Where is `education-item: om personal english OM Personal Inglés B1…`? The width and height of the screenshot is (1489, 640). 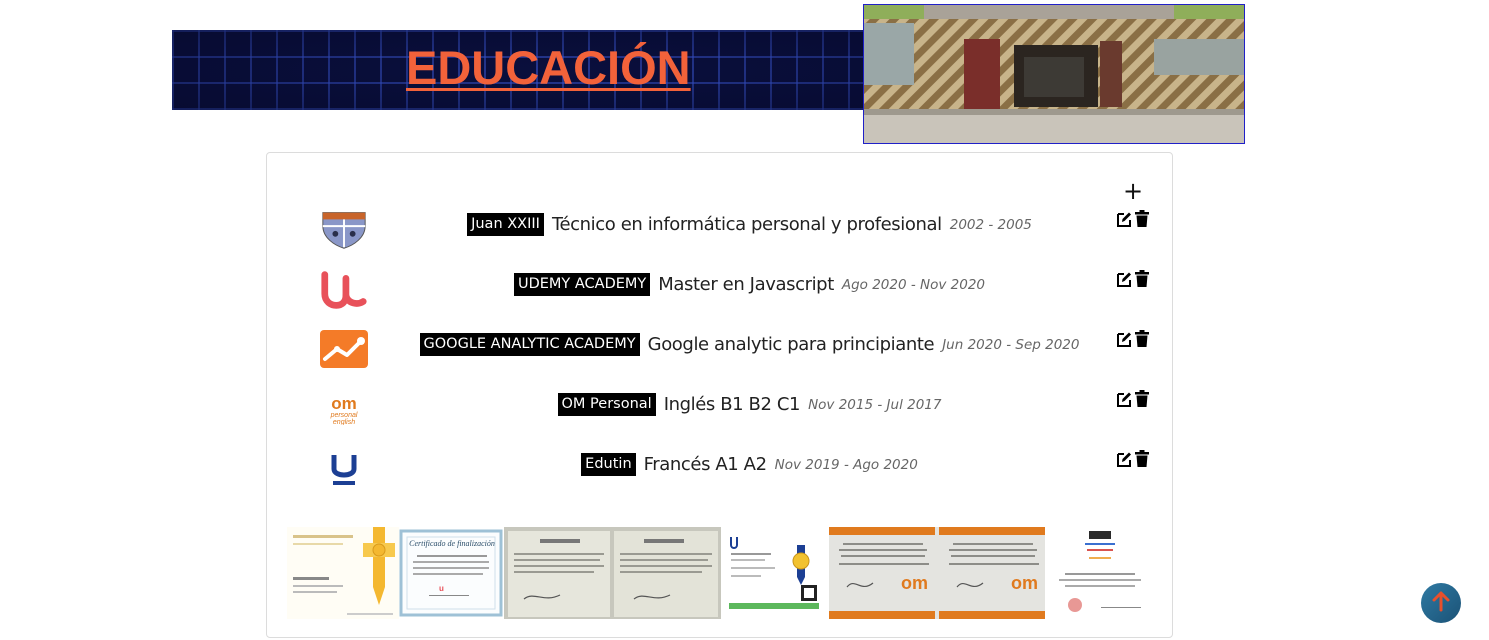 education-item: om personal english OM Personal Inglés B1… is located at coordinates (719, 411).